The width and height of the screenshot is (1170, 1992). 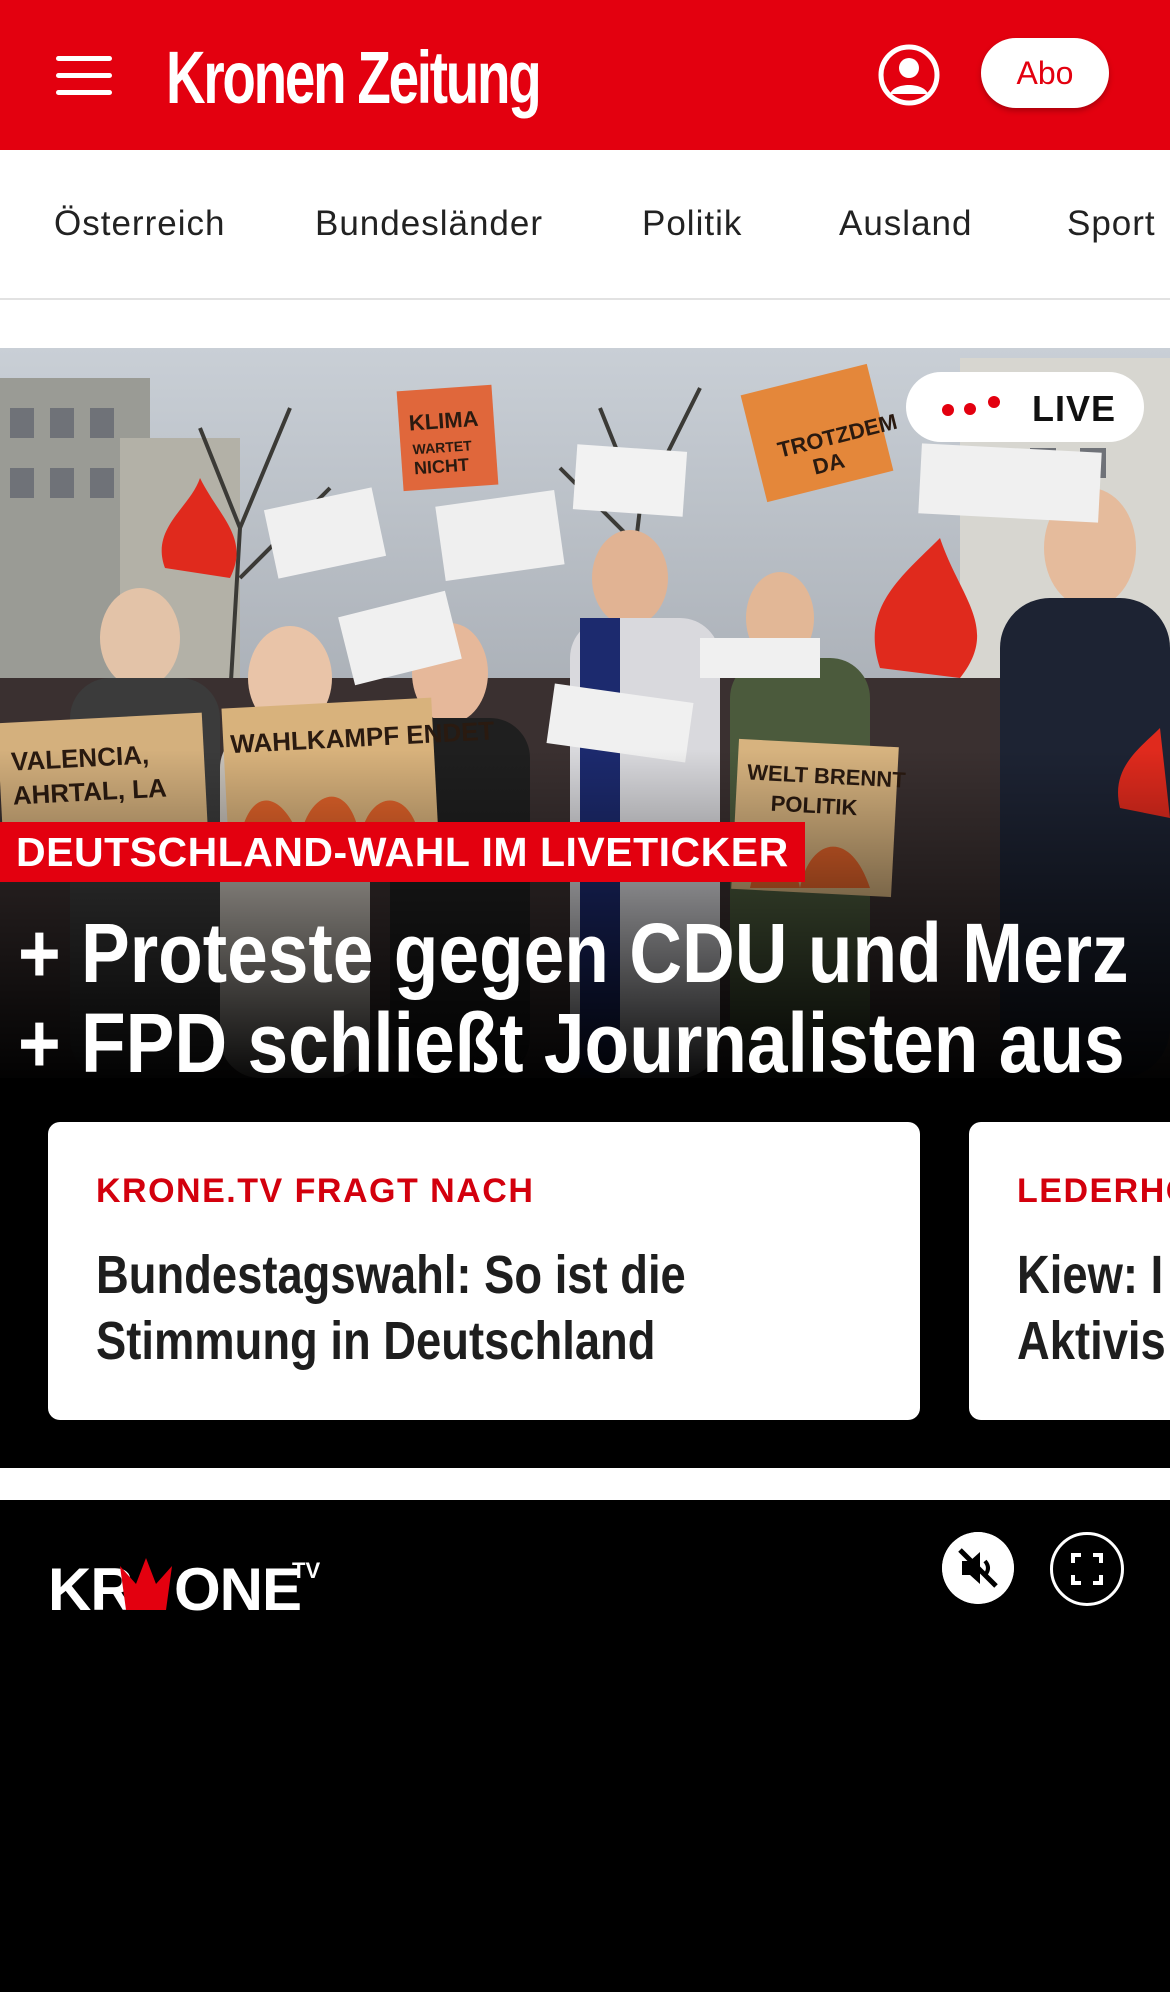 I want to click on hero-headline-line-1: + Proteste gegen CDU und Merz, so click(x=573, y=953).